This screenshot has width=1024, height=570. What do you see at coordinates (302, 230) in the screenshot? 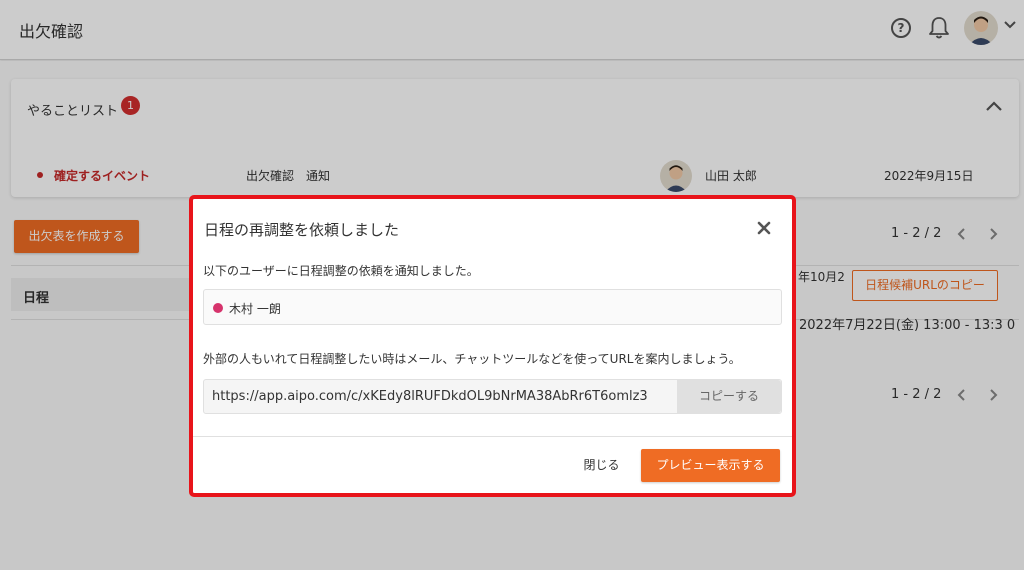
I see `dialog-title: 日程の再調整を依頼しました` at bounding box center [302, 230].